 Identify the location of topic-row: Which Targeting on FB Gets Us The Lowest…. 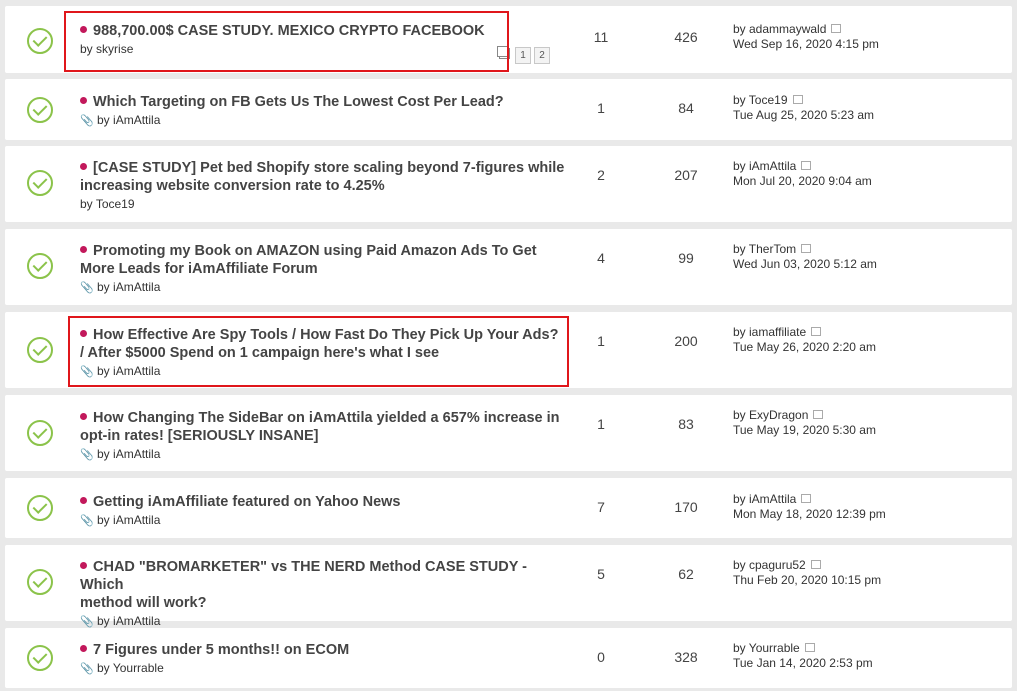
(508, 109).